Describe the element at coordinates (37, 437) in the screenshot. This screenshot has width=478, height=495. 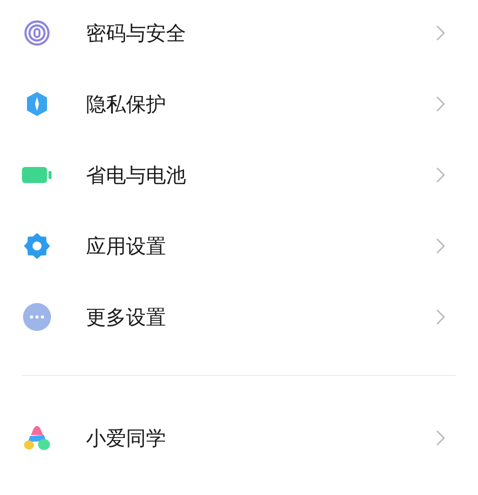
I see `assistant-logo-icon` at that location.